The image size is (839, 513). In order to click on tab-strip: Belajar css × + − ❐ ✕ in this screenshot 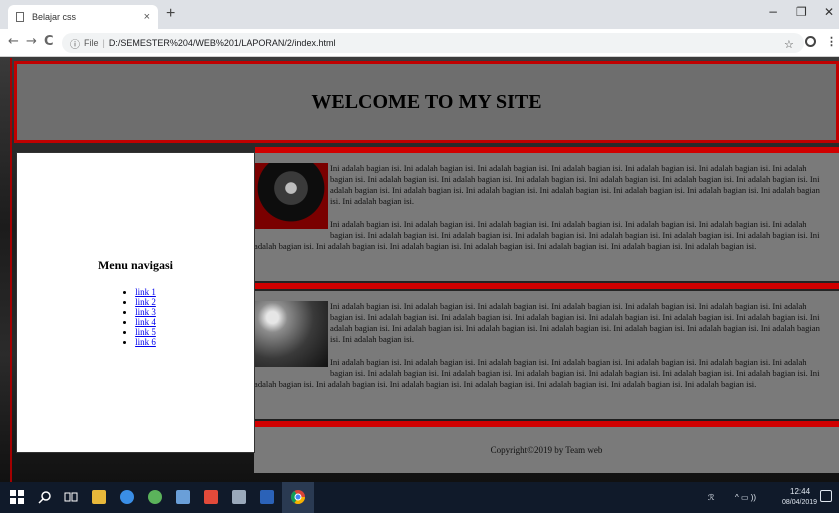, I will do `click(419, 14)`.